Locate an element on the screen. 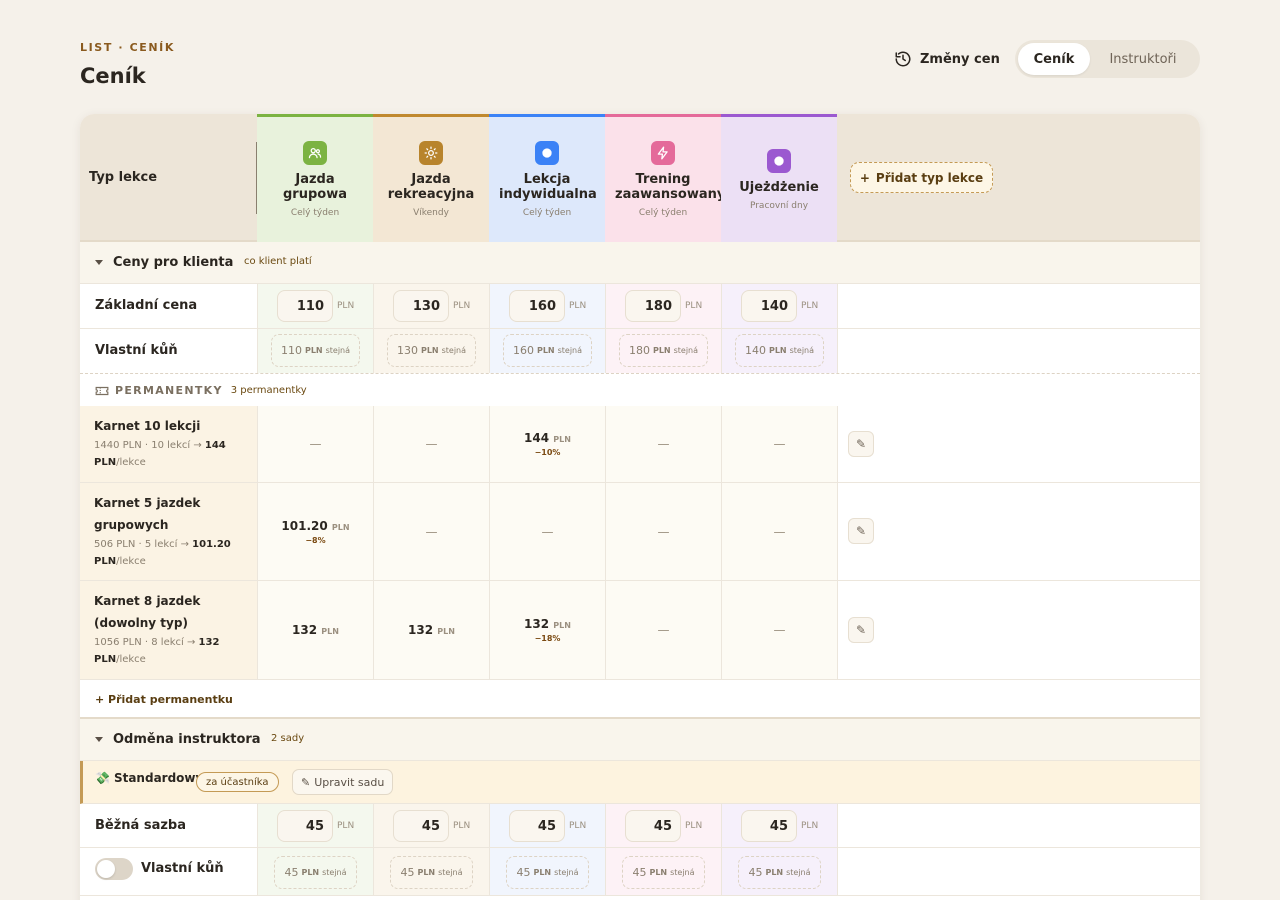 This screenshot has height=900, width=1280. cell-regular-rate: 45 PLN is located at coordinates (779, 825).